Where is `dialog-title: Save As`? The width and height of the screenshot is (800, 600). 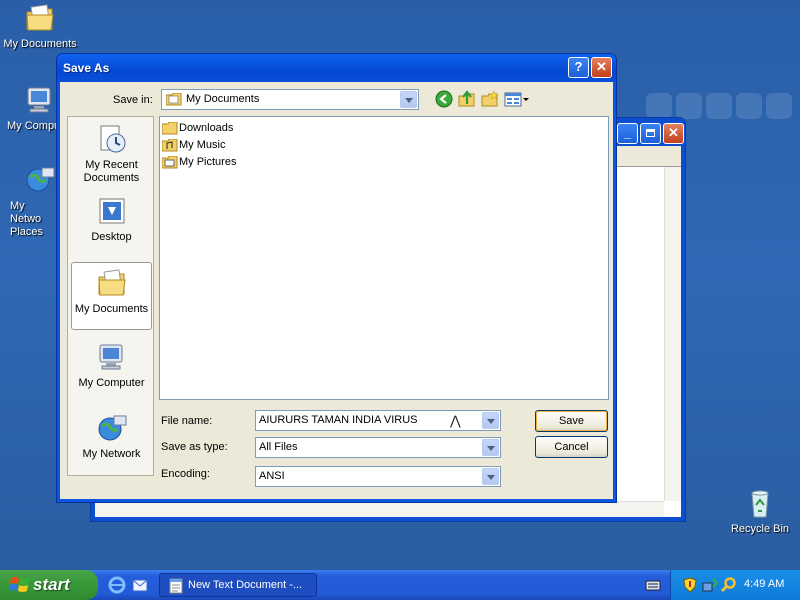 dialog-title: Save As is located at coordinates (86, 68).